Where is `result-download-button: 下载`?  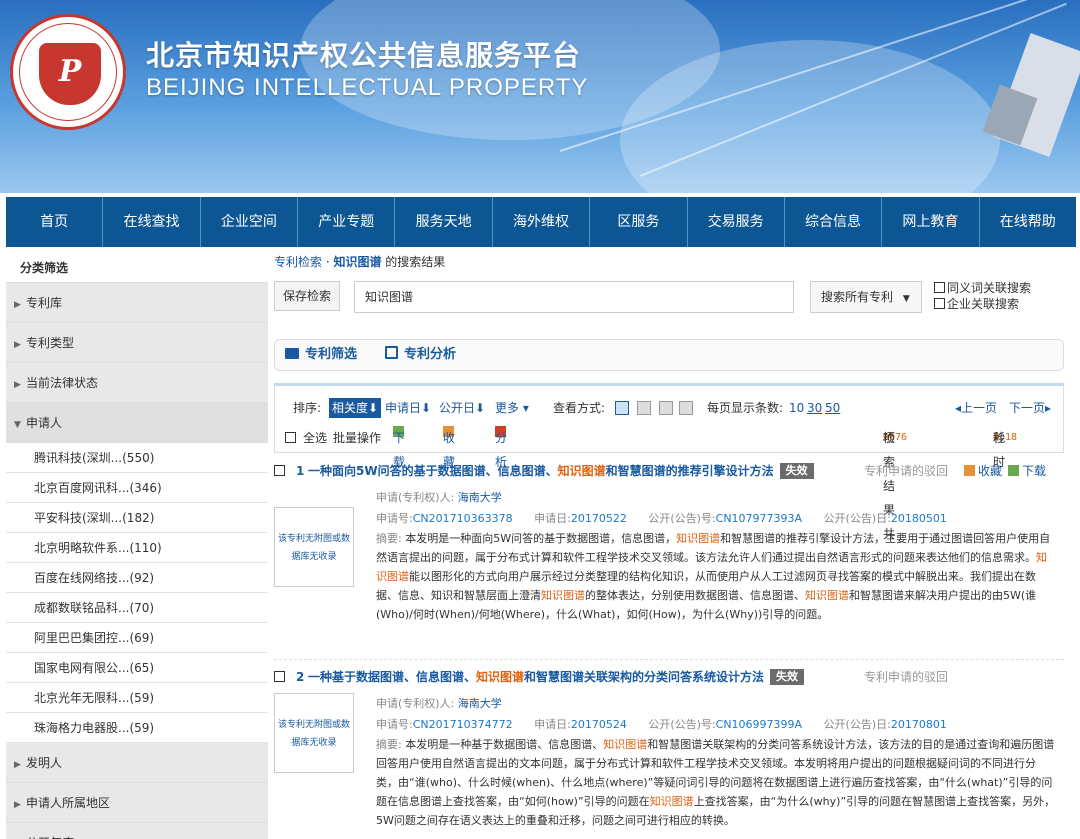 result-download-button: 下载 is located at coordinates (1027, 471).